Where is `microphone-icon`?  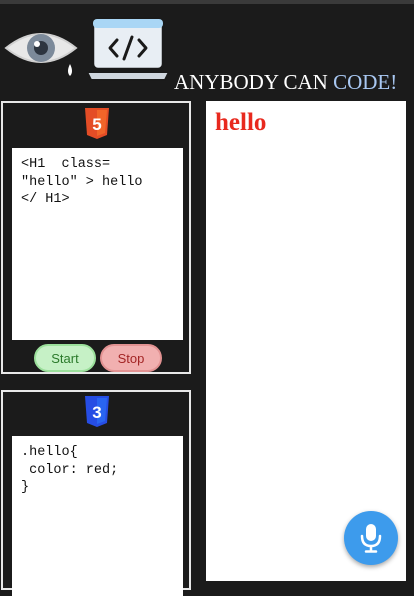
microphone-icon is located at coordinates (371, 538).